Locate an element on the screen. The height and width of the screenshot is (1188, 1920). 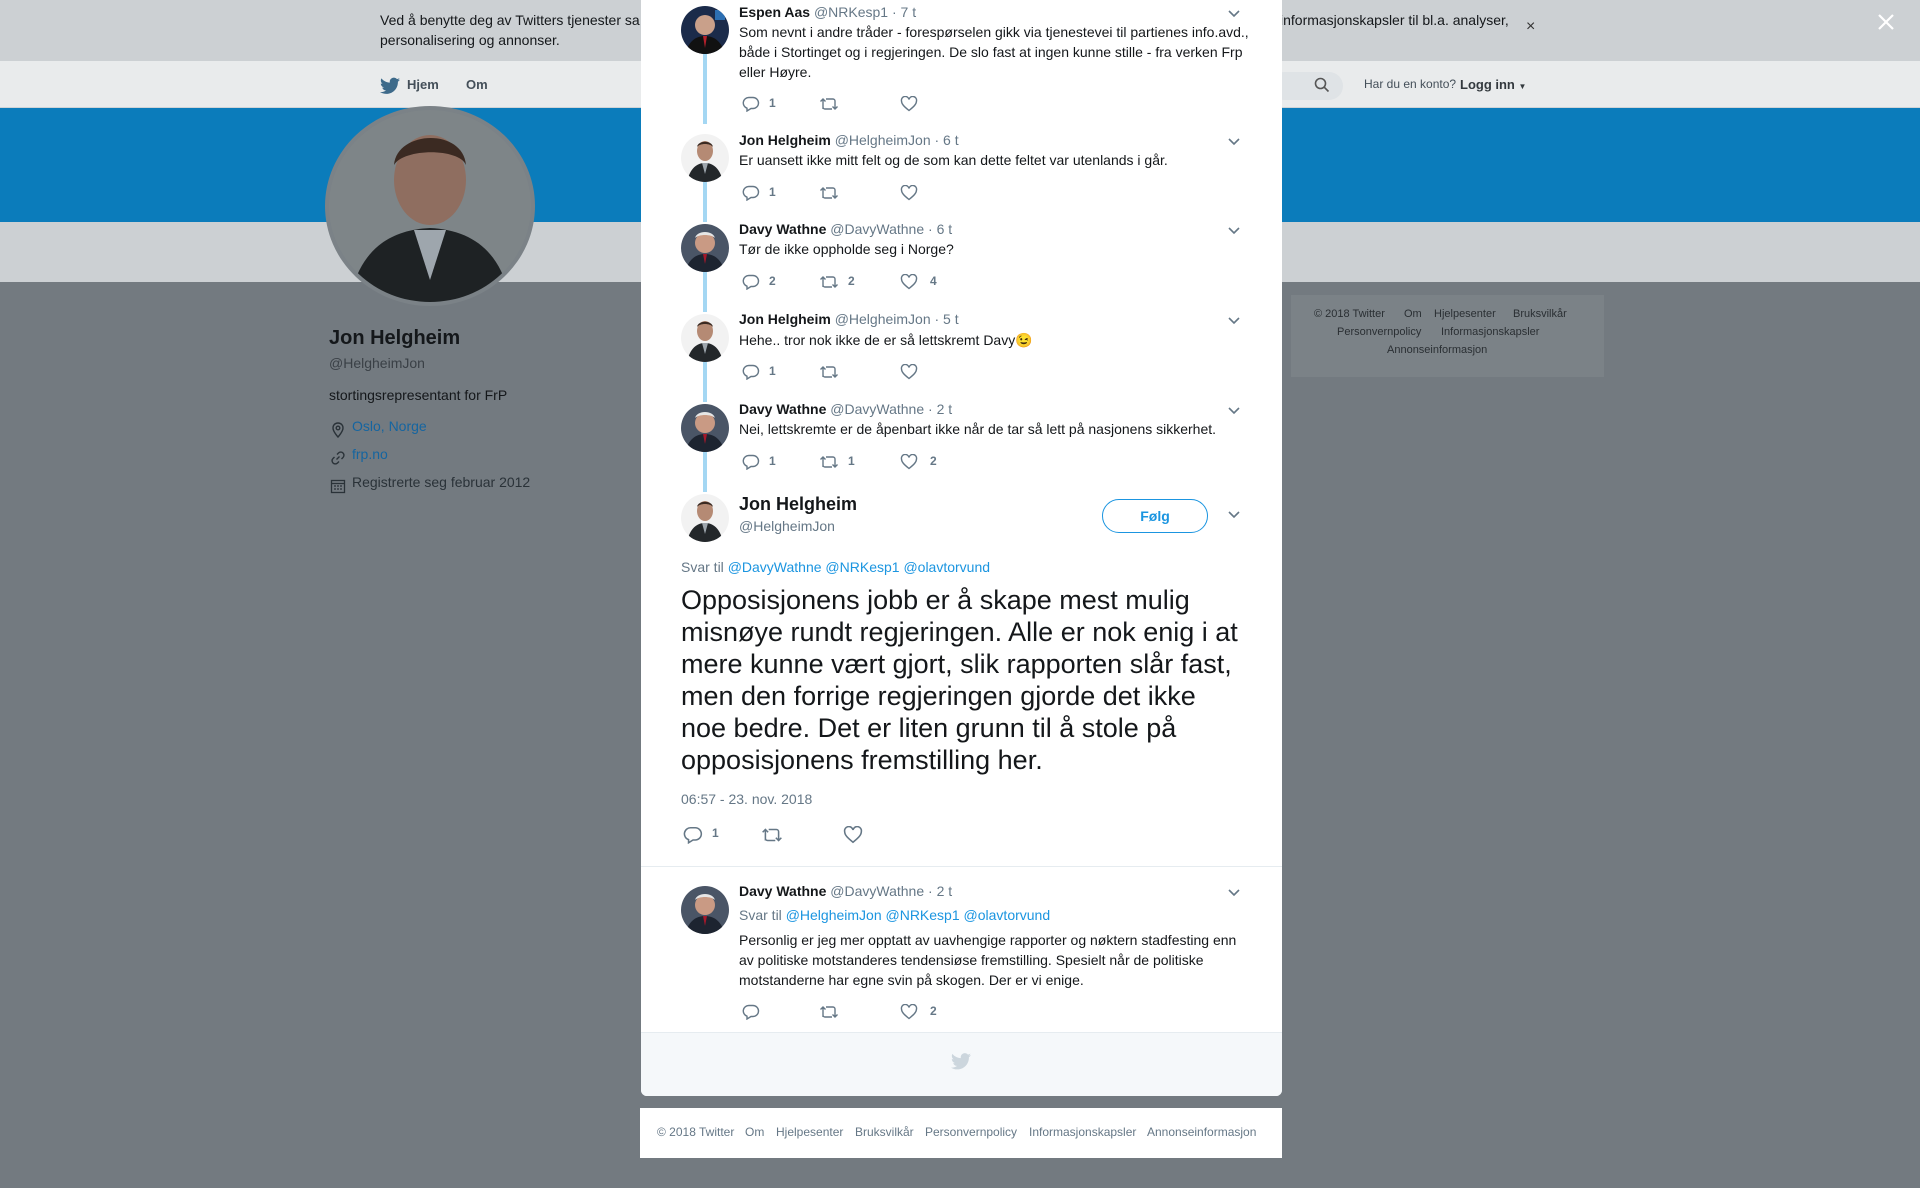
search-icon is located at coordinates (1322, 85).